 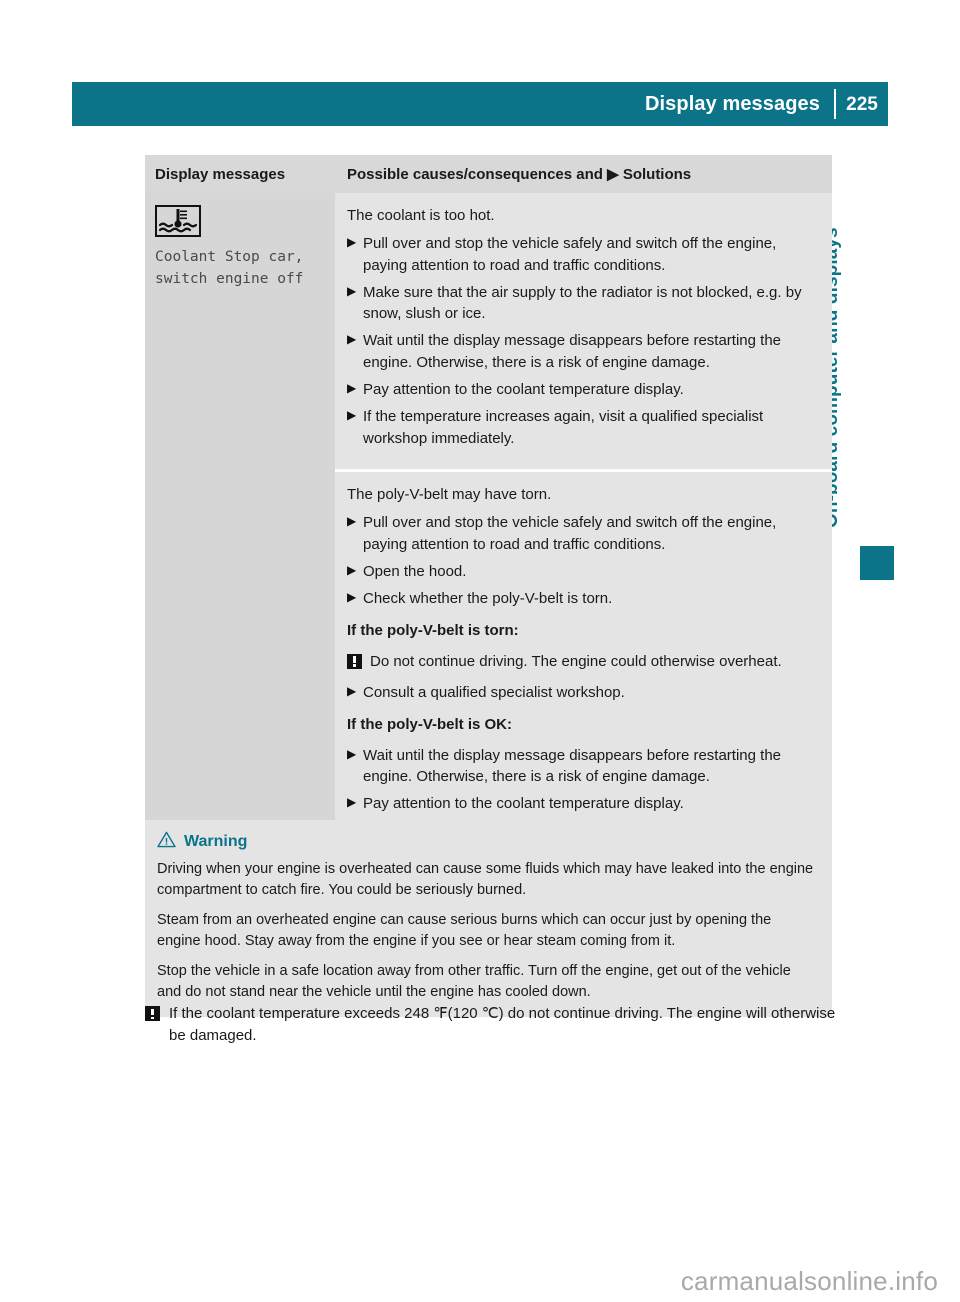 I want to click on column-header-display-messages: Display messages, so click(x=220, y=174).